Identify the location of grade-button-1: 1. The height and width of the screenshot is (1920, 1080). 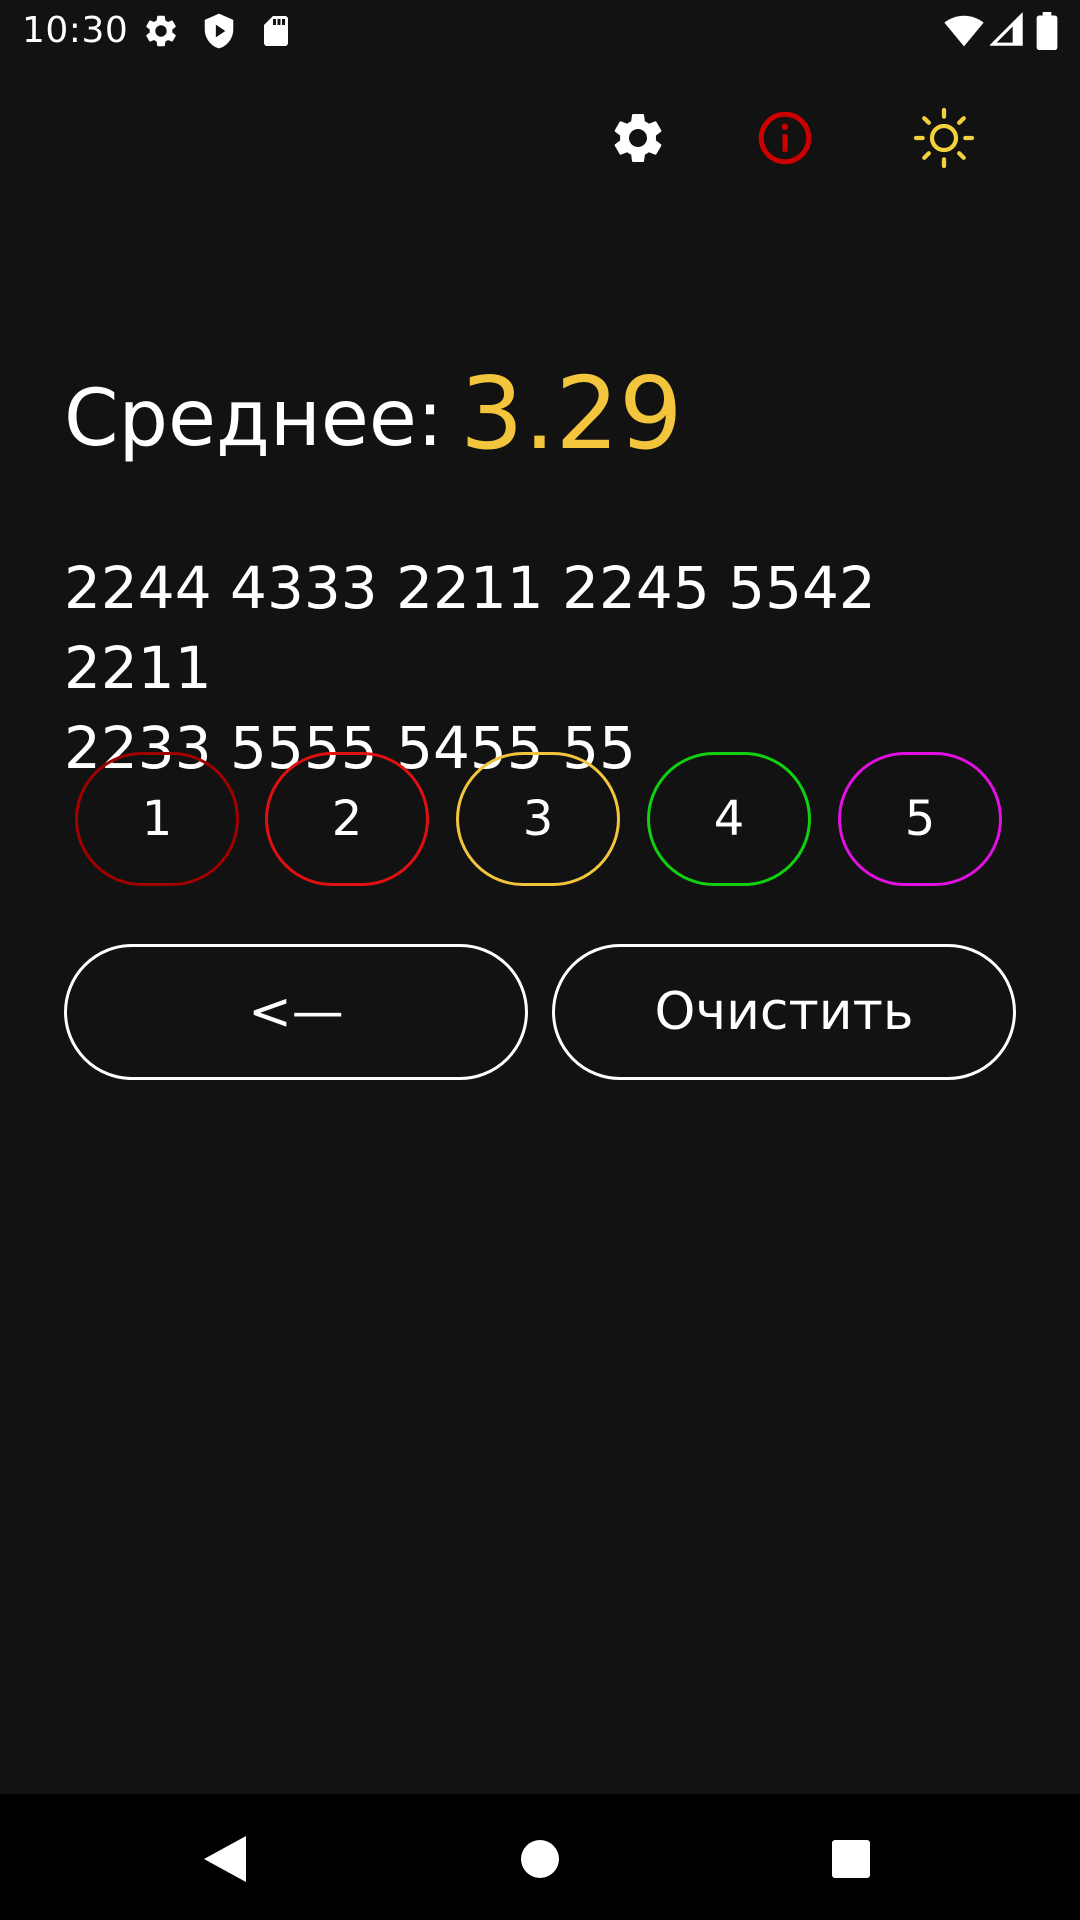
(157, 819).